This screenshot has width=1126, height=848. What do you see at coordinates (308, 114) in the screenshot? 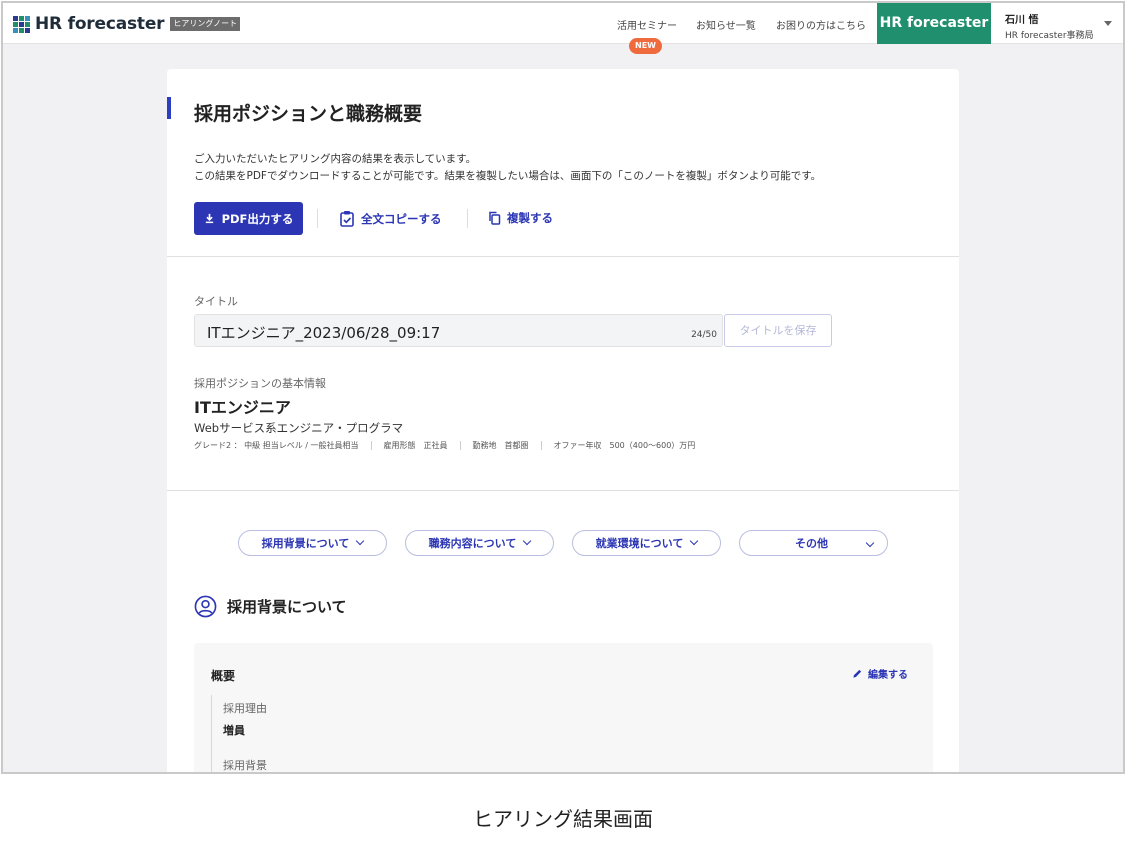
I see `page-title: 採用ポジションと職務概要` at bounding box center [308, 114].